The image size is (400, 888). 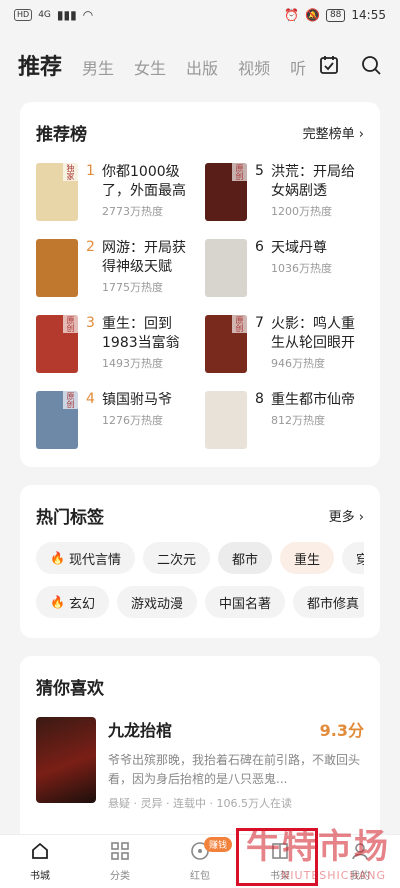 I want to click on bottom-tab-label: 分类, so click(x=120, y=876).